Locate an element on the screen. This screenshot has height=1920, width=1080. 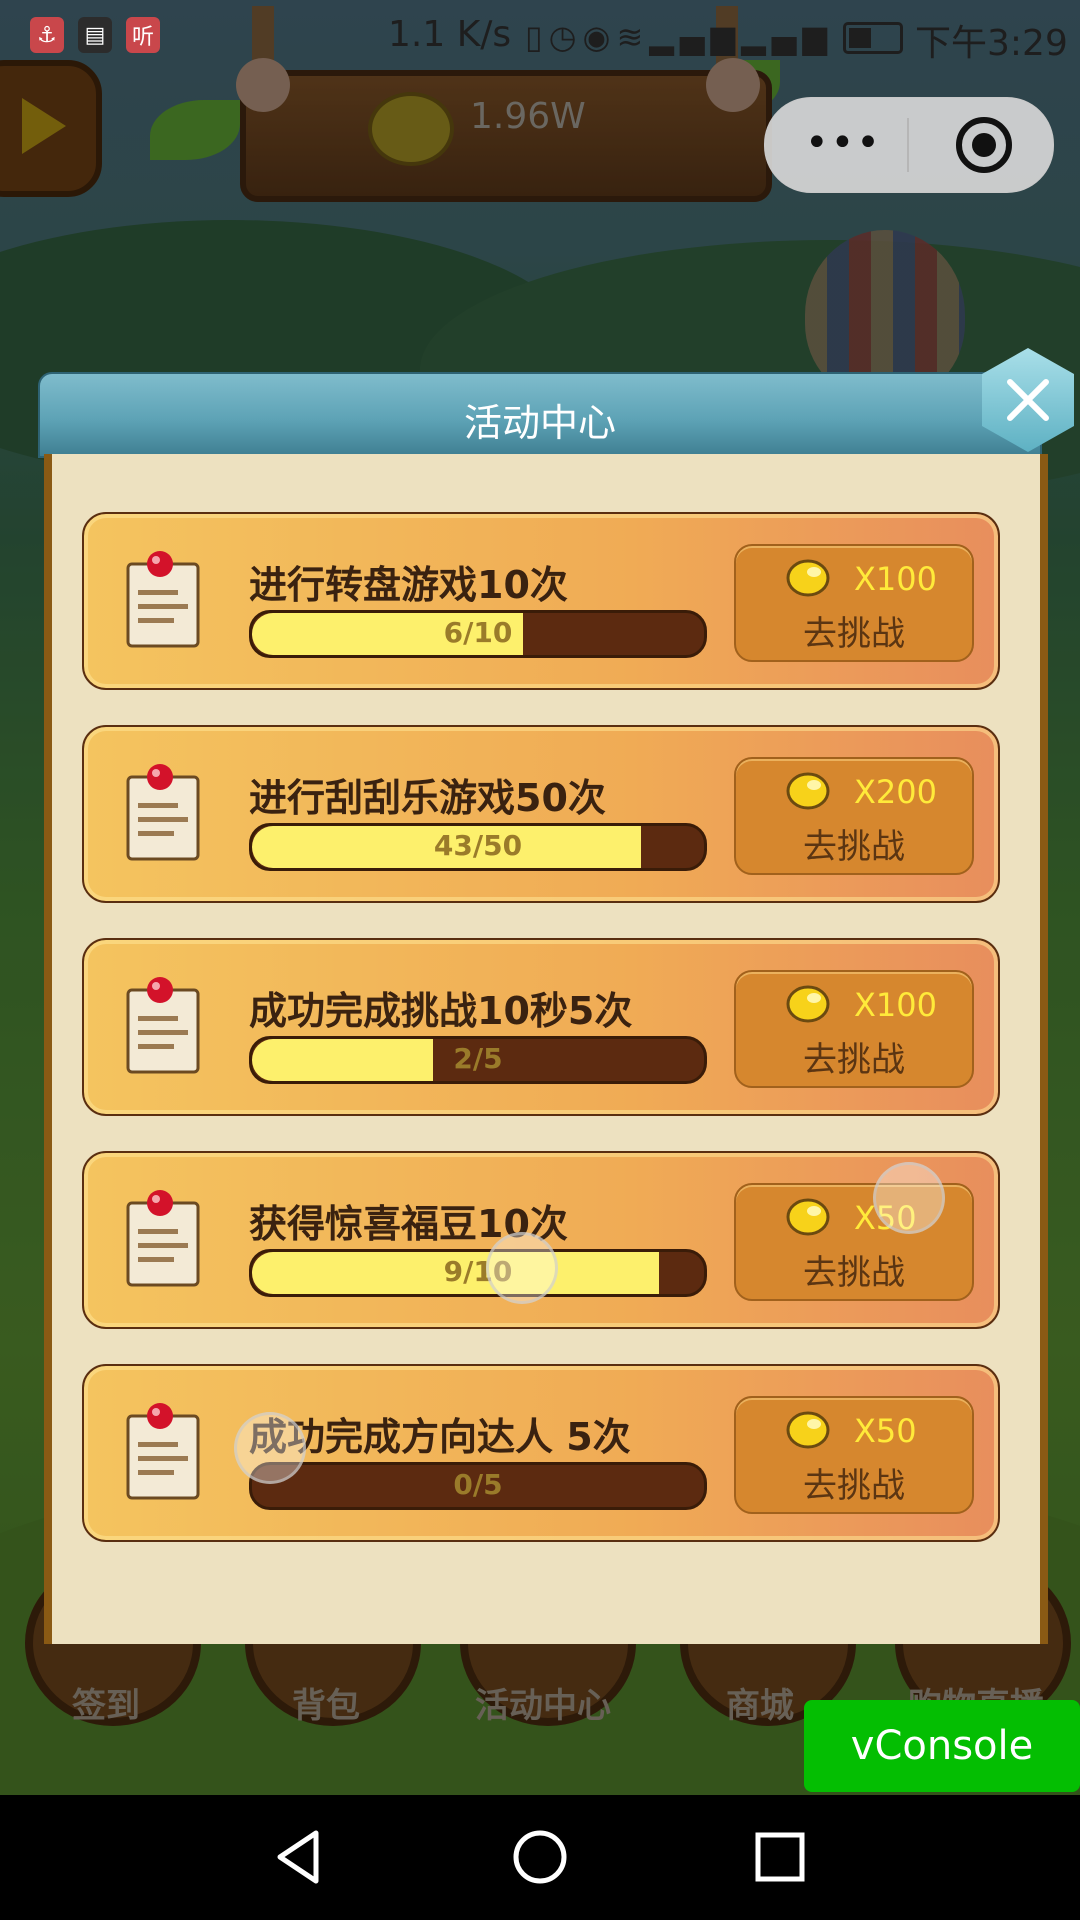
progress-text: 9/10 is located at coordinates (478, 1271).